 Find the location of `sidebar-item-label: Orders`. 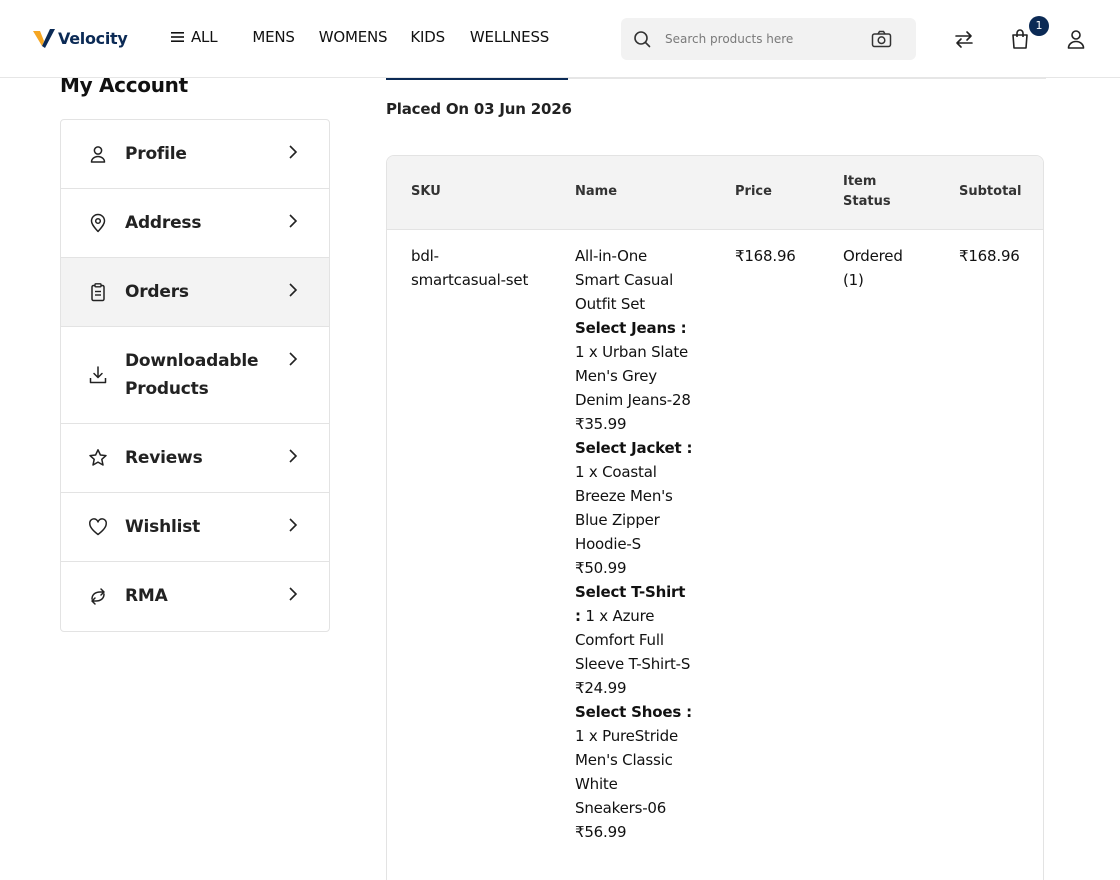

sidebar-item-label: Orders is located at coordinates (157, 292).